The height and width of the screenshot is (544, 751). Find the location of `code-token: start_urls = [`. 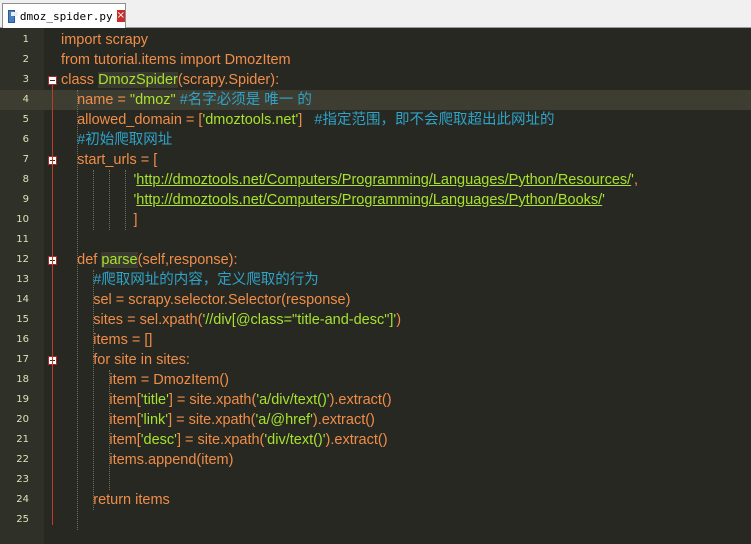

code-token: start_urls = [ is located at coordinates (109, 160).